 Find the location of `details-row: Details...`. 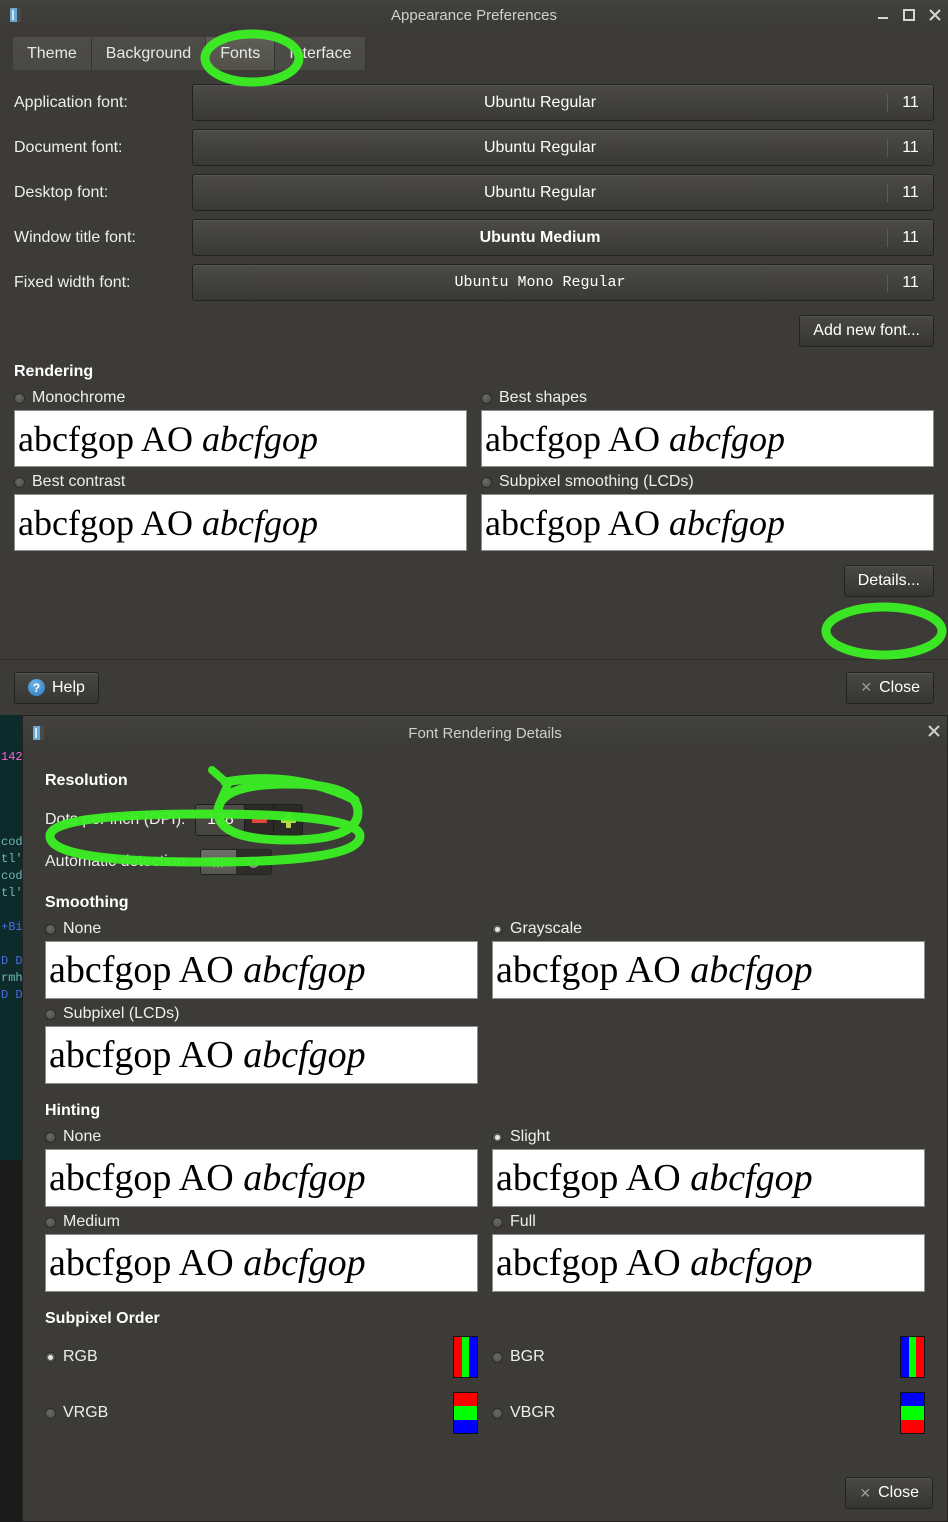

details-row: Details... is located at coordinates (474, 577).